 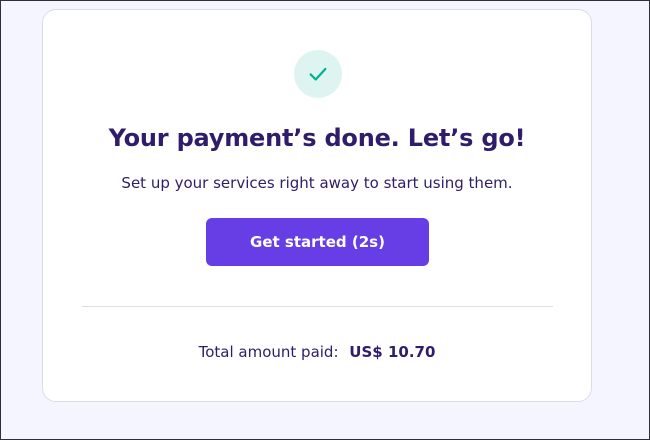 What do you see at coordinates (392, 352) in the screenshot?
I see `total-paid-amount: US$ 10.70` at bounding box center [392, 352].